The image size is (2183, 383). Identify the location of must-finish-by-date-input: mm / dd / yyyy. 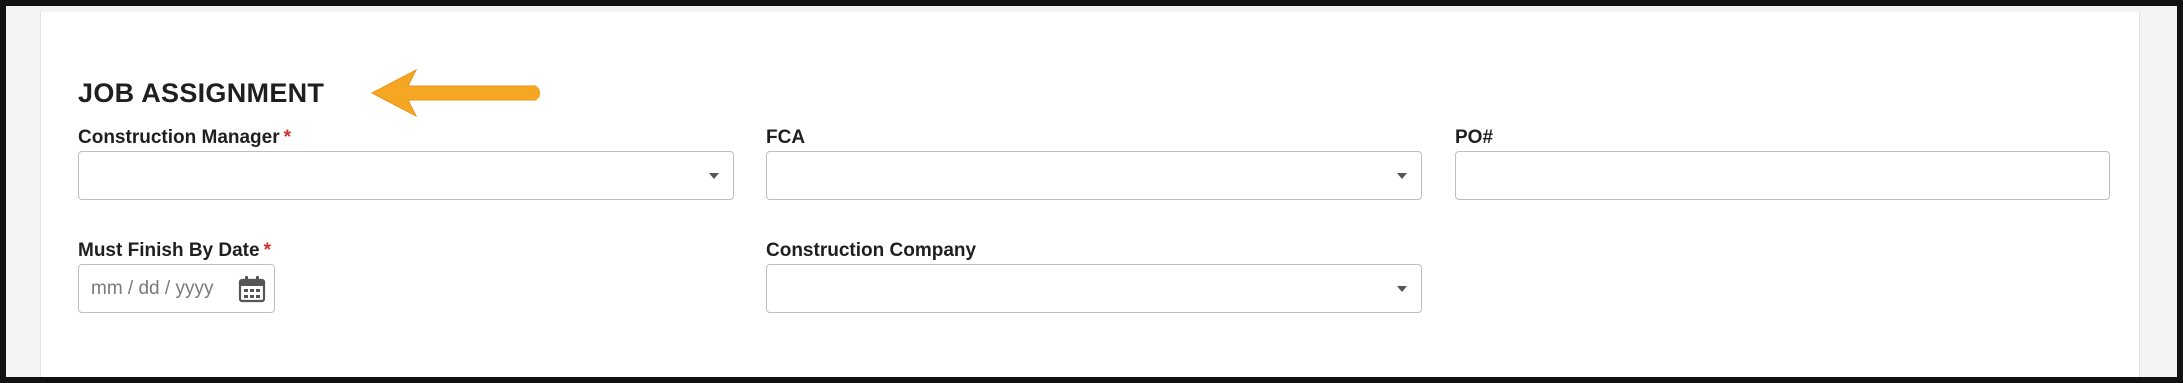
(176, 288).